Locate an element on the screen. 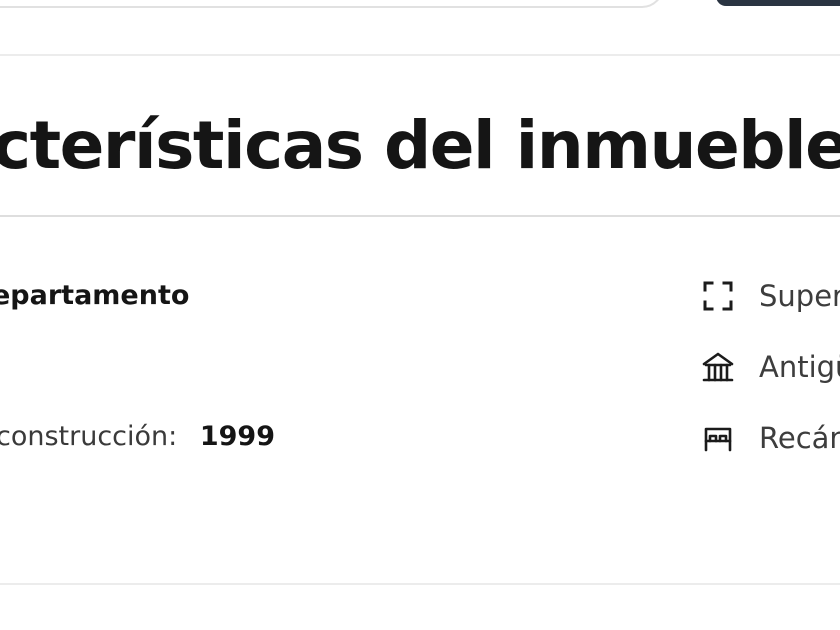 The width and height of the screenshot is (840, 630). search-bar is located at coordinates (332, 4).